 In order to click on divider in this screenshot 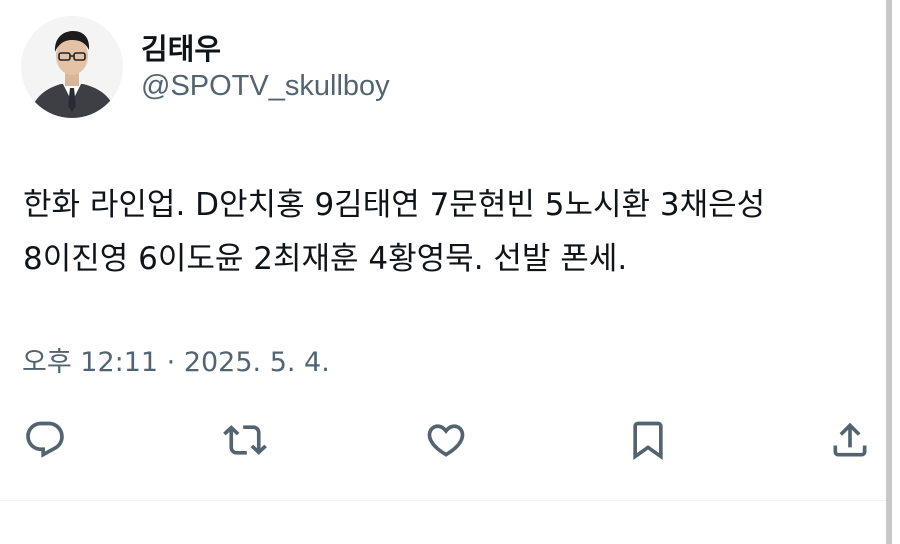, I will do `click(443, 500)`.